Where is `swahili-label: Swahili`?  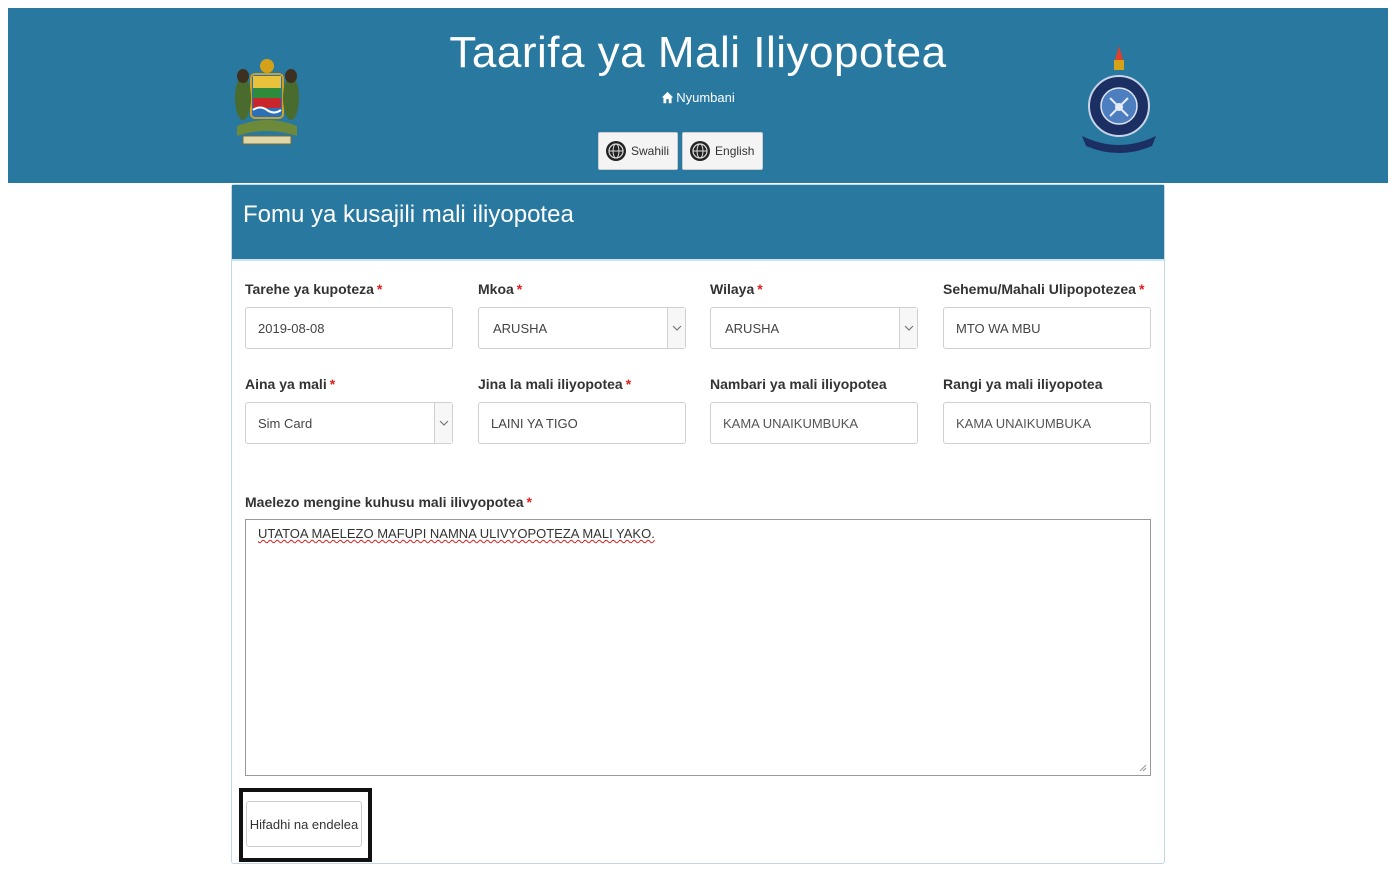 swahili-label: Swahili is located at coordinates (650, 151).